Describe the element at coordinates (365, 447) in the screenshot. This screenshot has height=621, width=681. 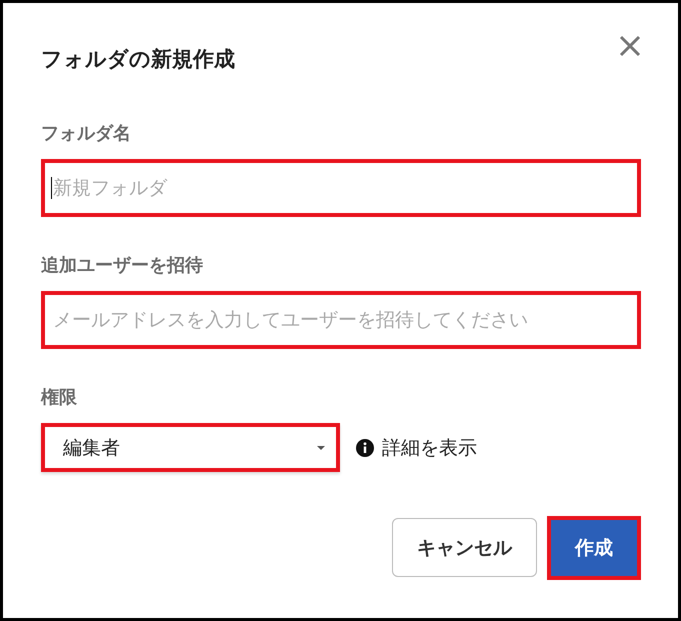
I see `info-icon` at that location.